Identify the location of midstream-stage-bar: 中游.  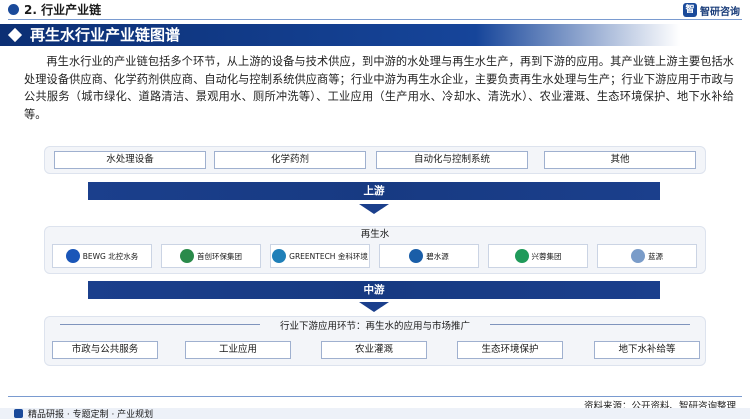
(374, 290).